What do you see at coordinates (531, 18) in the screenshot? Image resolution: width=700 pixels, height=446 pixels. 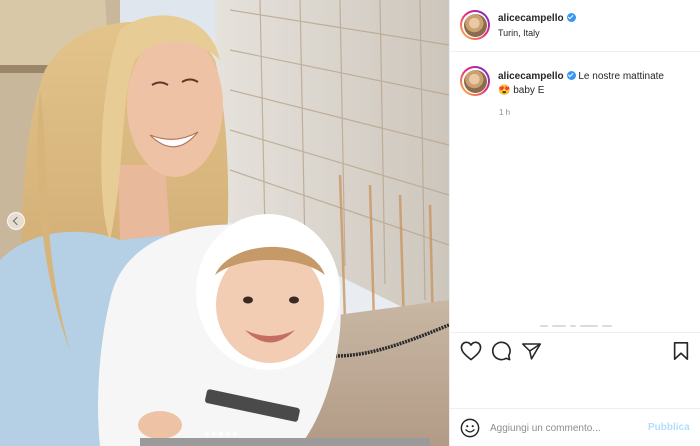 I see `username-text: alicecampello` at bounding box center [531, 18].